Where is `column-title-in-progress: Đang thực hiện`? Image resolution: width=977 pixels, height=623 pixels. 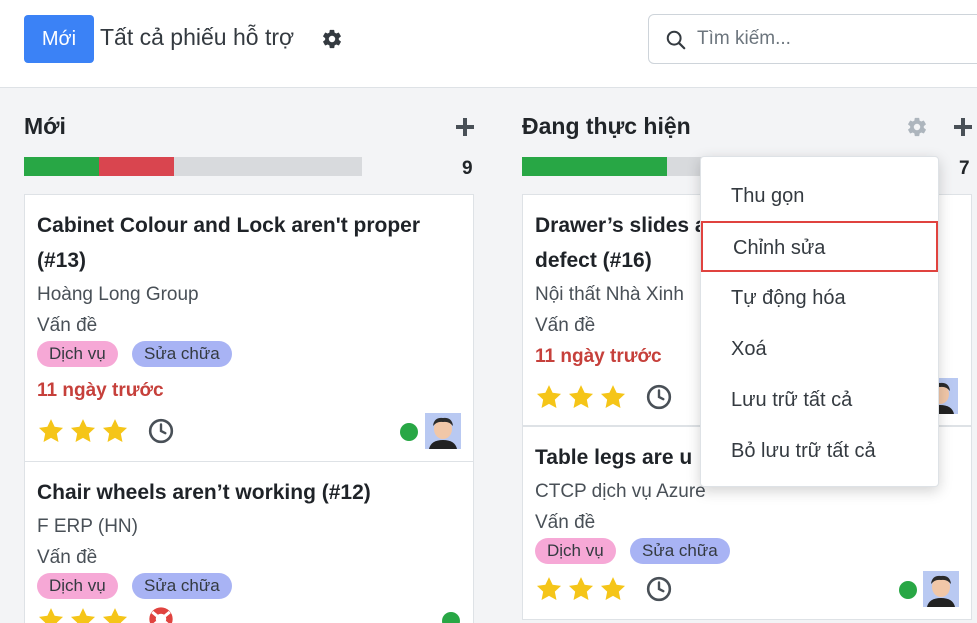 column-title-in-progress: Đang thực hiện is located at coordinates (606, 126).